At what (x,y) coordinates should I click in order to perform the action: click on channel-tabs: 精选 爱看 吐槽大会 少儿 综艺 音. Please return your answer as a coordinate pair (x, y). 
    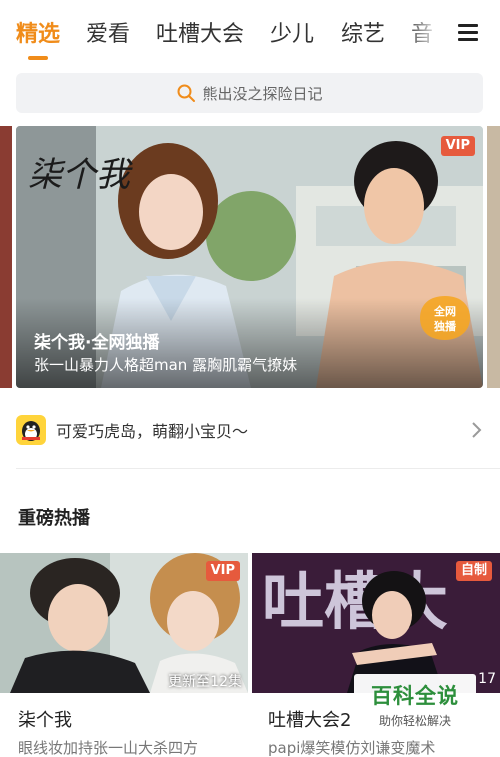
    Looking at the image, I should click on (250, 31).